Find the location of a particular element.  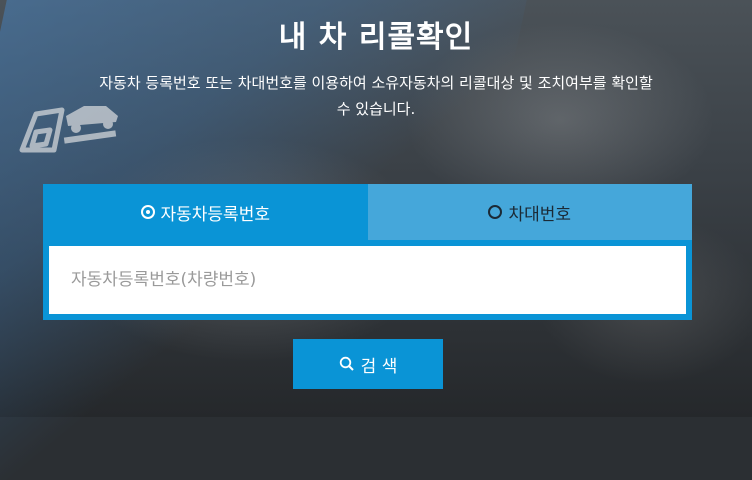

search-type-tabs: 자동차등록번호 차대번호 is located at coordinates (367, 212).